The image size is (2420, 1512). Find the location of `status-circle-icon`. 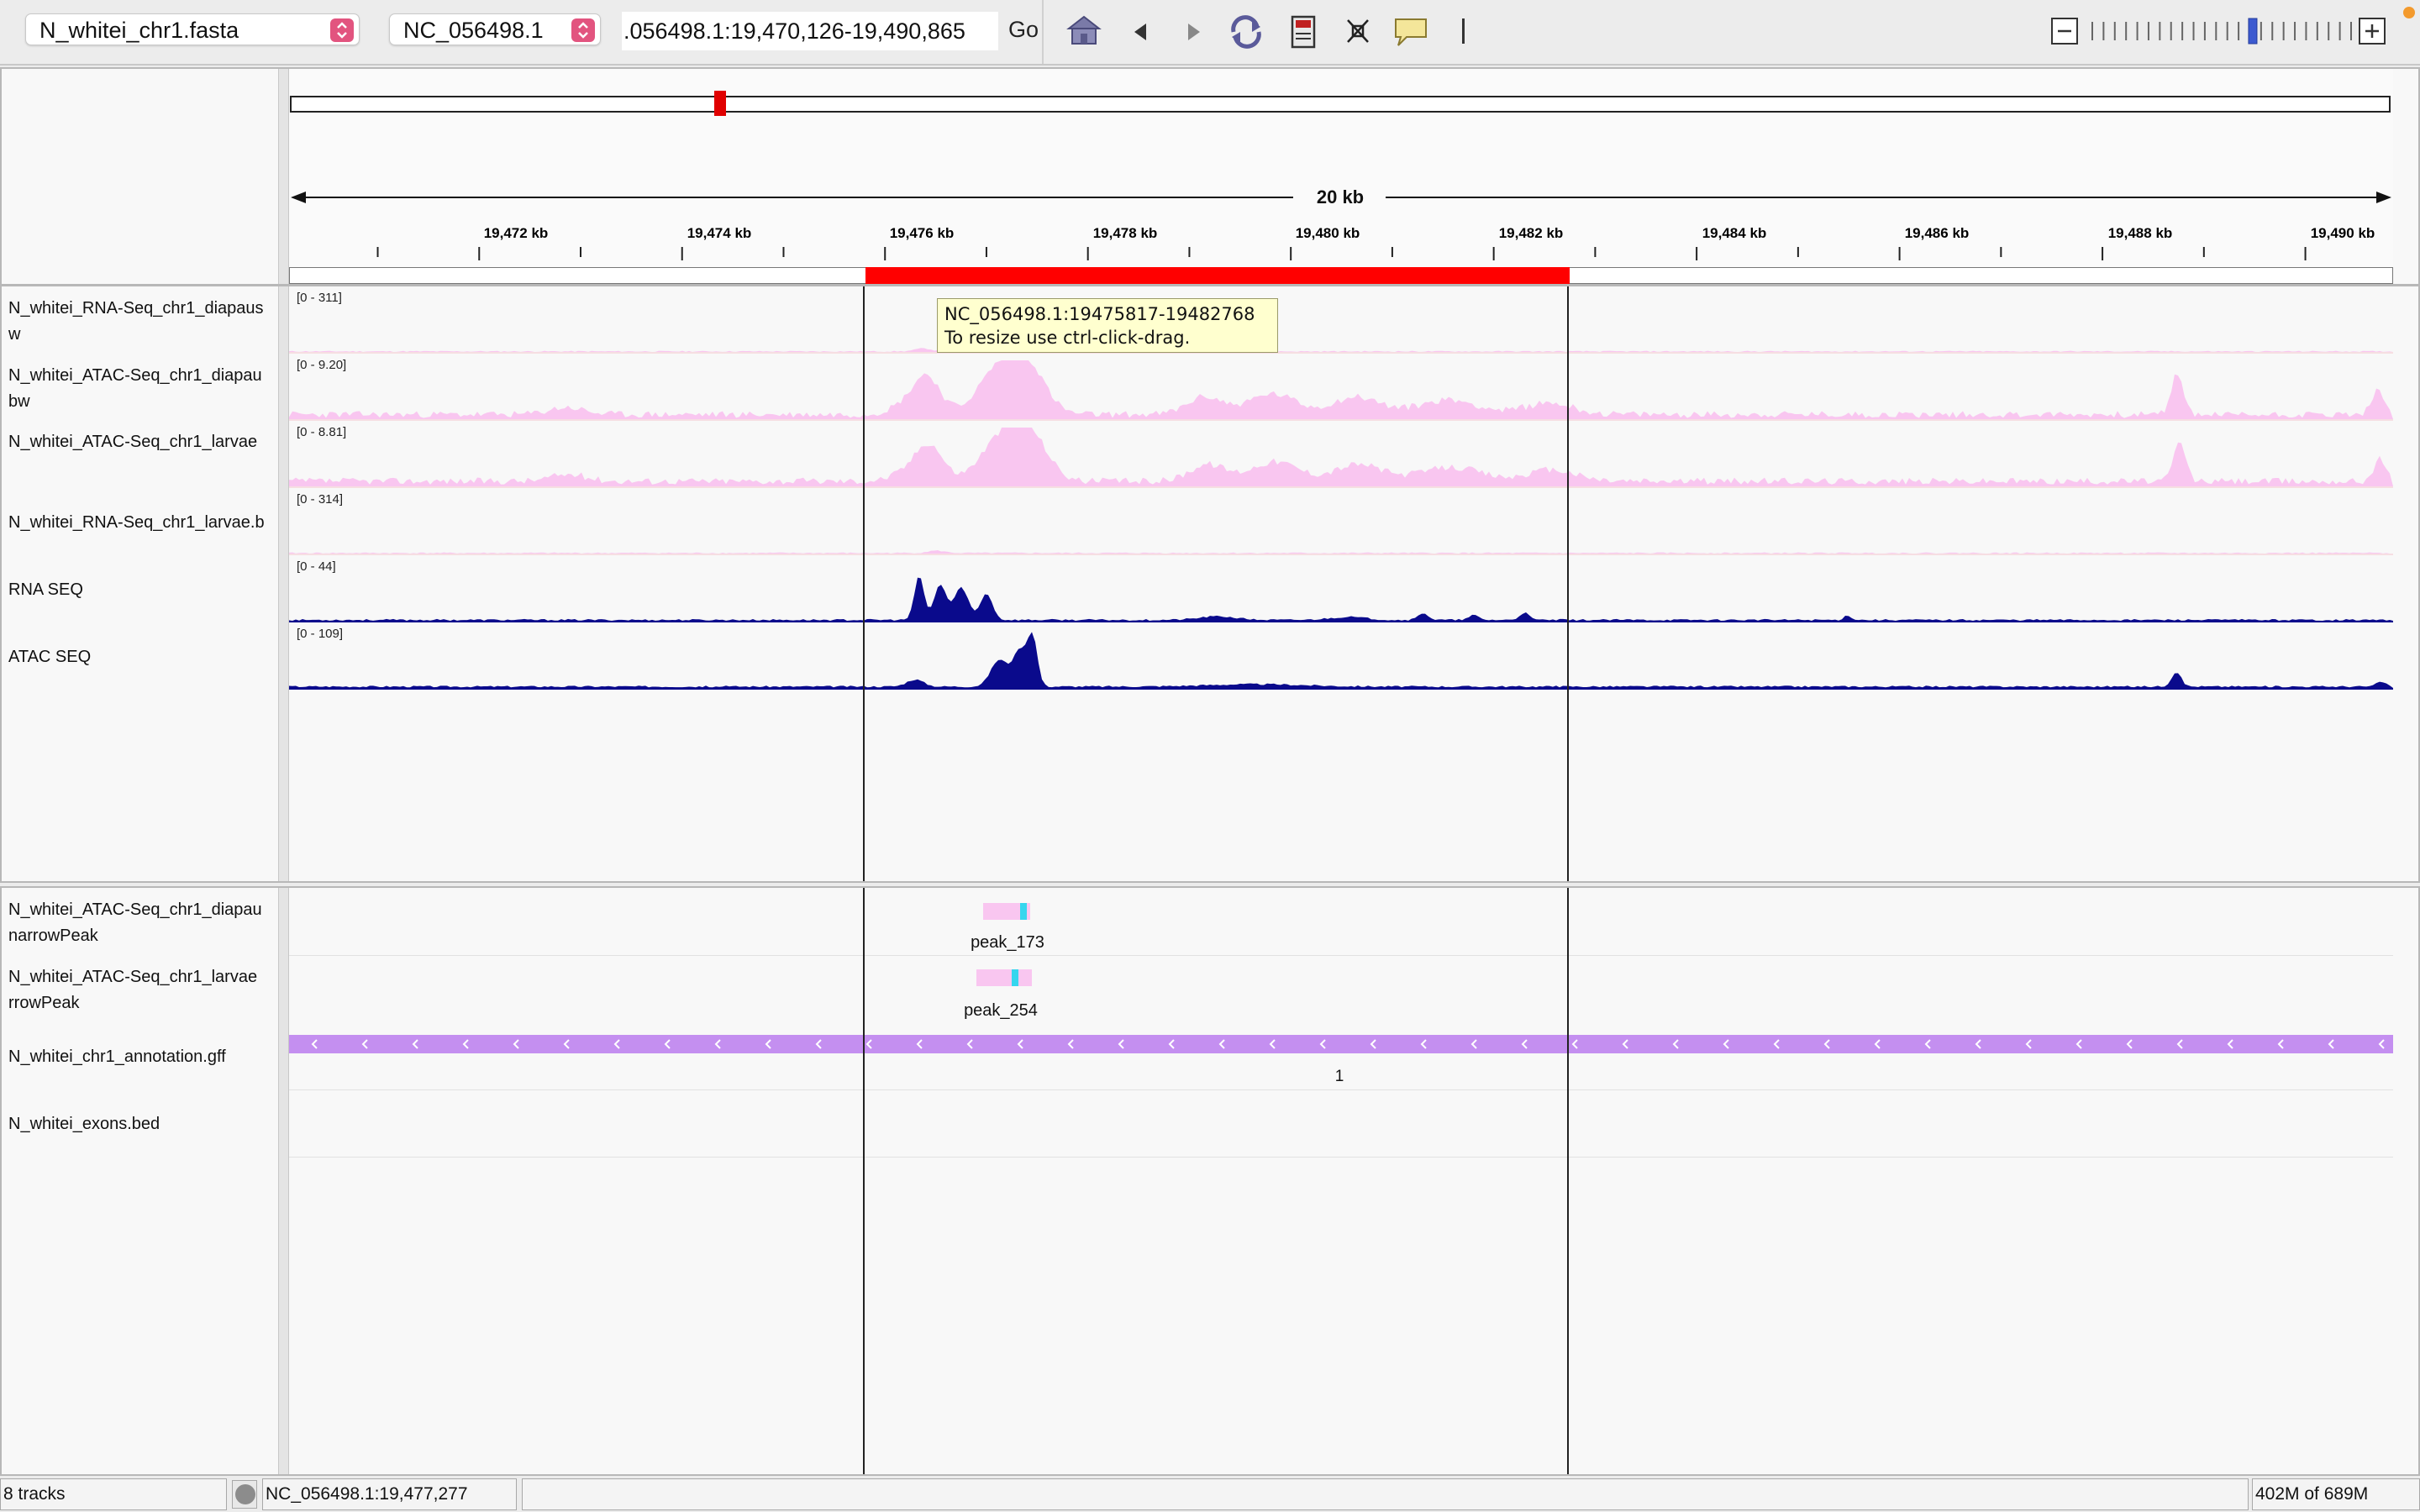

status-circle-icon is located at coordinates (245, 1494).